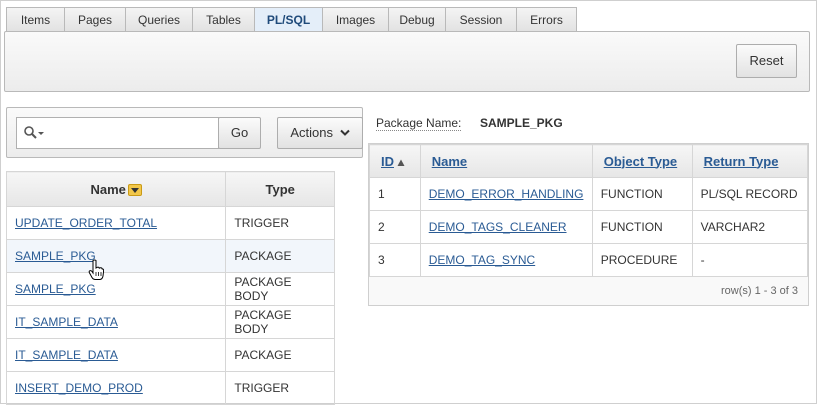 This screenshot has width=817, height=405. Describe the element at coordinates (546, 19) in the screenshot. I see `tab-errors: Errors` at that location.